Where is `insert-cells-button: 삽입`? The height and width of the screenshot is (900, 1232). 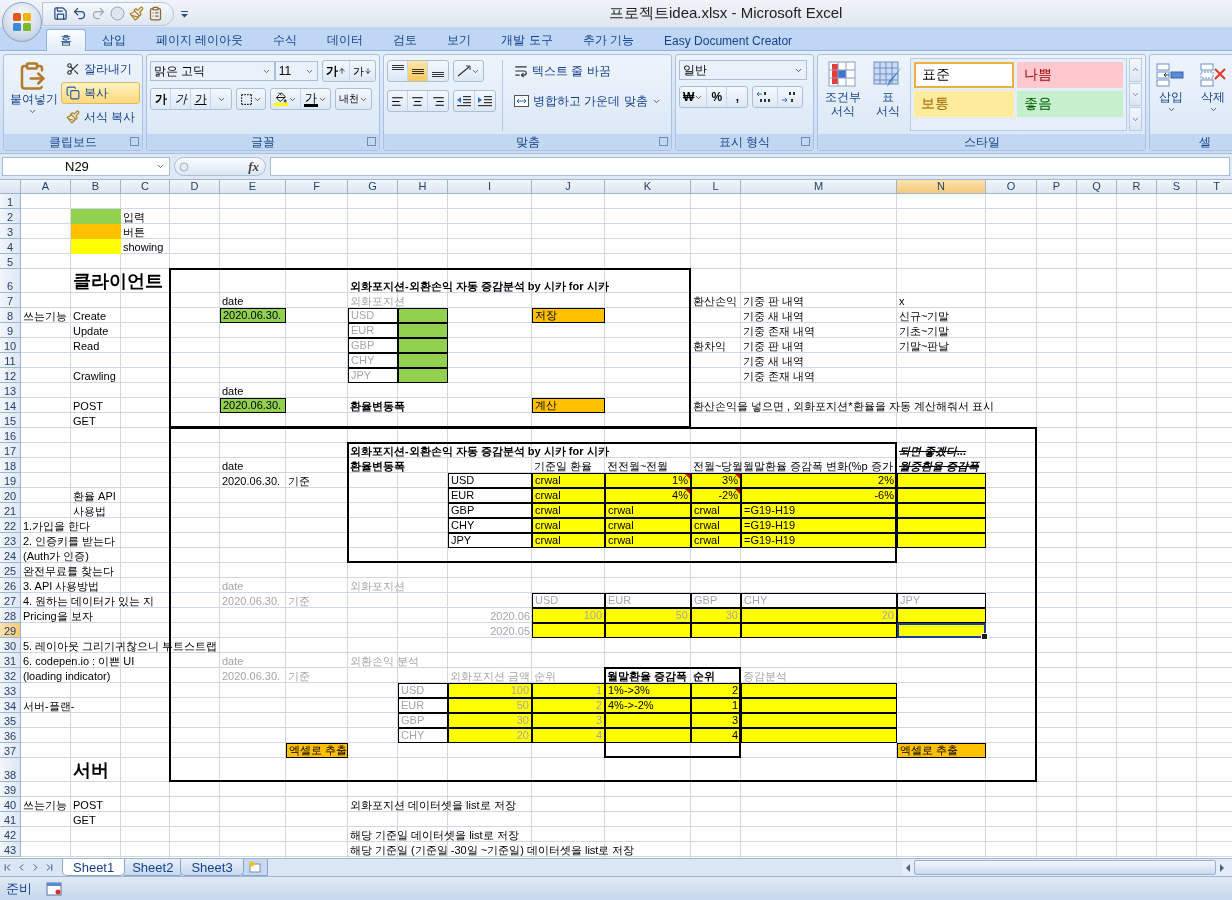
insert-cells-button: 삽입 is located at coordinates (1171, 94).